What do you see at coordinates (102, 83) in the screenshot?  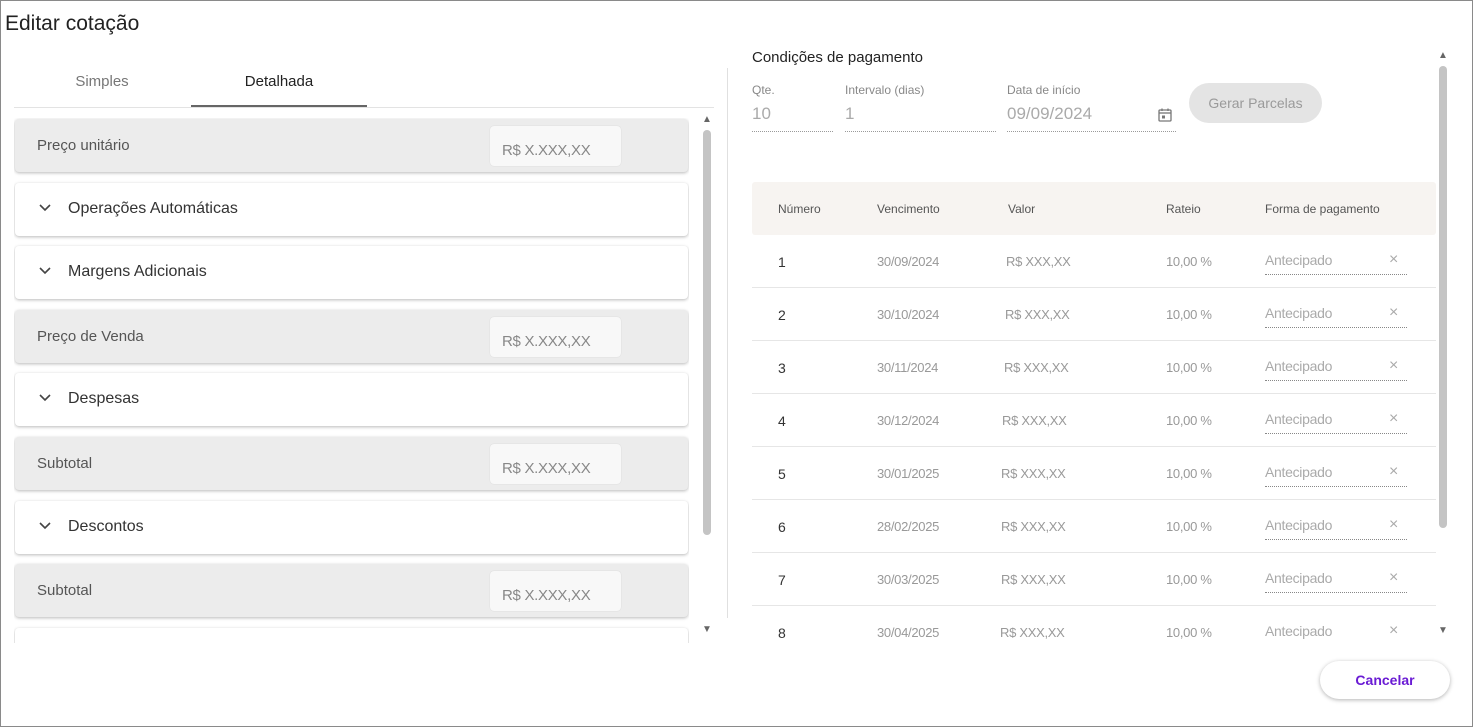 I see `tab-simples: Simples` at bounding box center [102, 83].